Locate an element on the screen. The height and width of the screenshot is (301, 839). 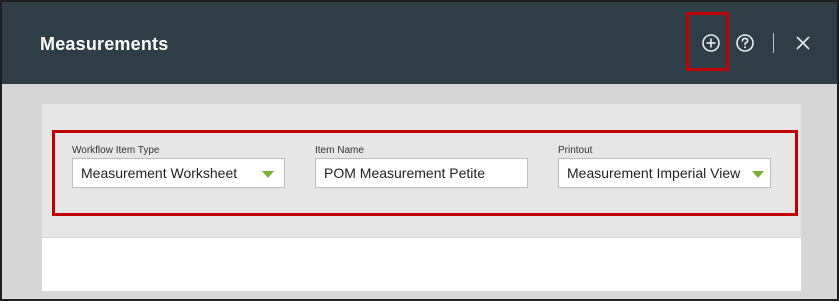
question-circle-icon is located at coordinates (745, 43).